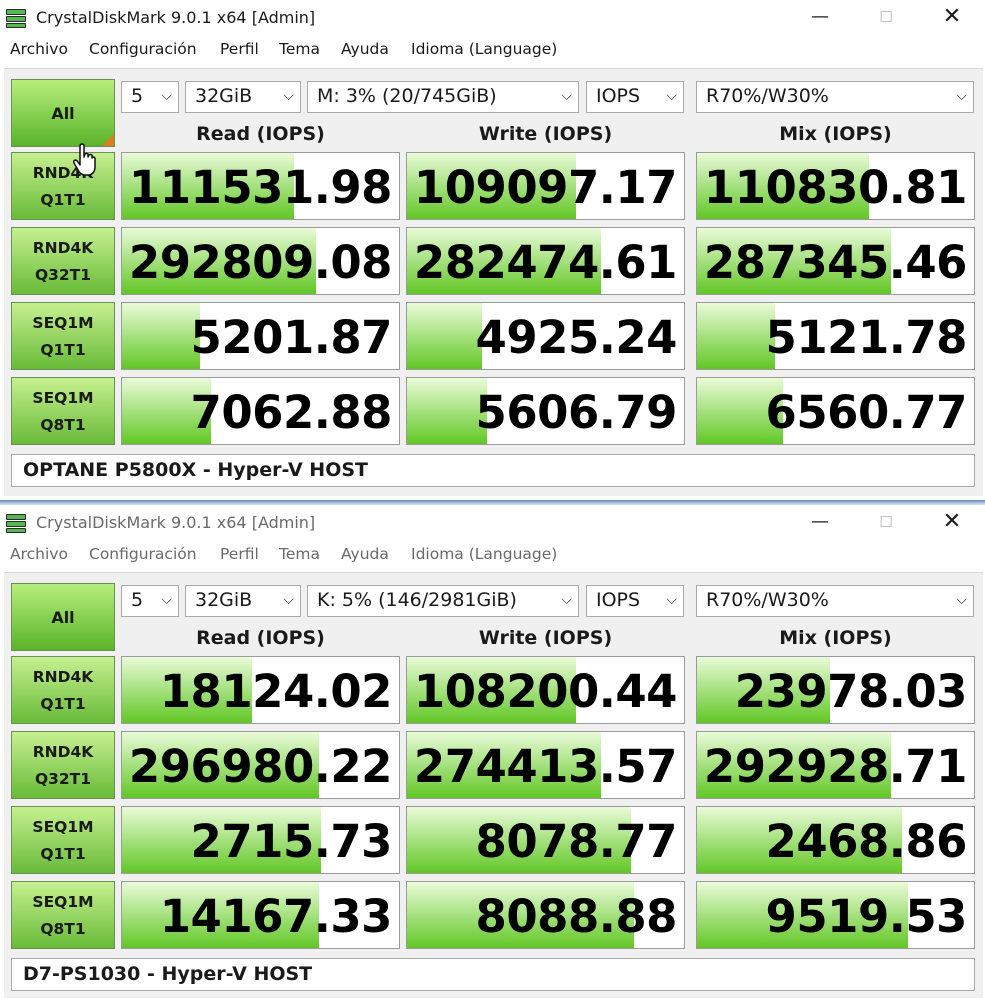 The width and height of the screenshot is (985, 999). What do you see at coordinates (866, 916) in the screenshot?
I see `result-value: 9519.53` at bounding box center [866, 916].